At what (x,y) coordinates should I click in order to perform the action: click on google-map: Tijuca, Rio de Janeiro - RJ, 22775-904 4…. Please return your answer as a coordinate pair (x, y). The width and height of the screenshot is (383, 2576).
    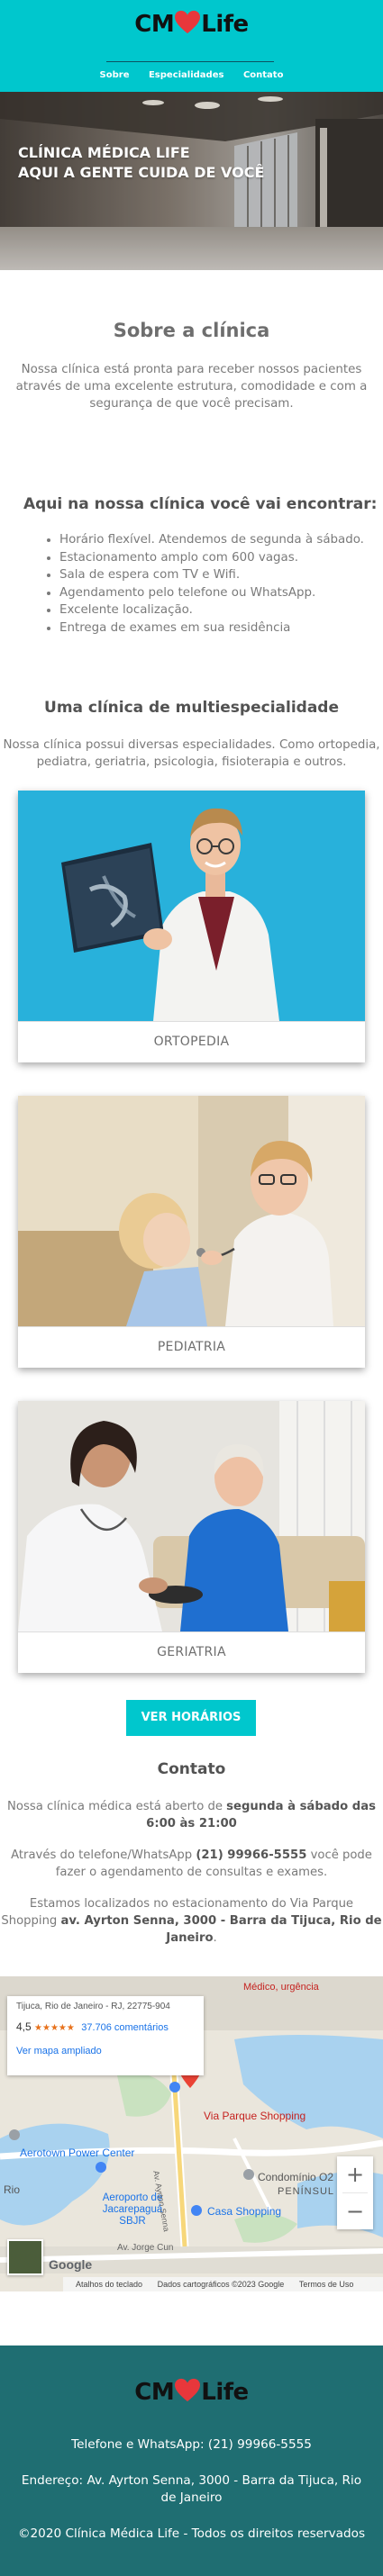
    Looking at the image, I should click on (192, 2133).